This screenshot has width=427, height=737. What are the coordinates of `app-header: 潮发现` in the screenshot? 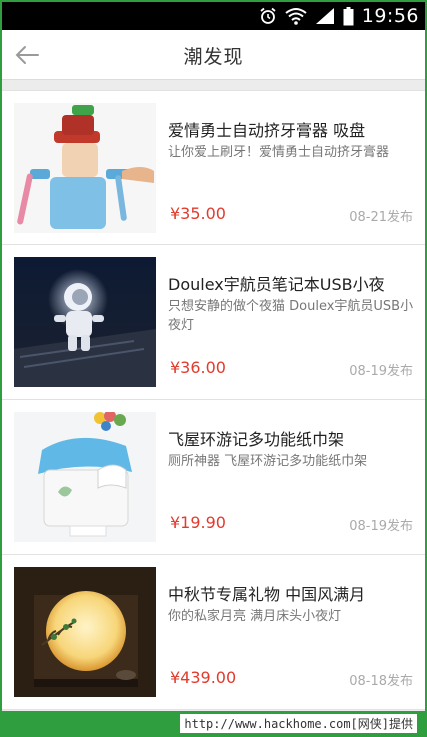 It's located at (213, 55).